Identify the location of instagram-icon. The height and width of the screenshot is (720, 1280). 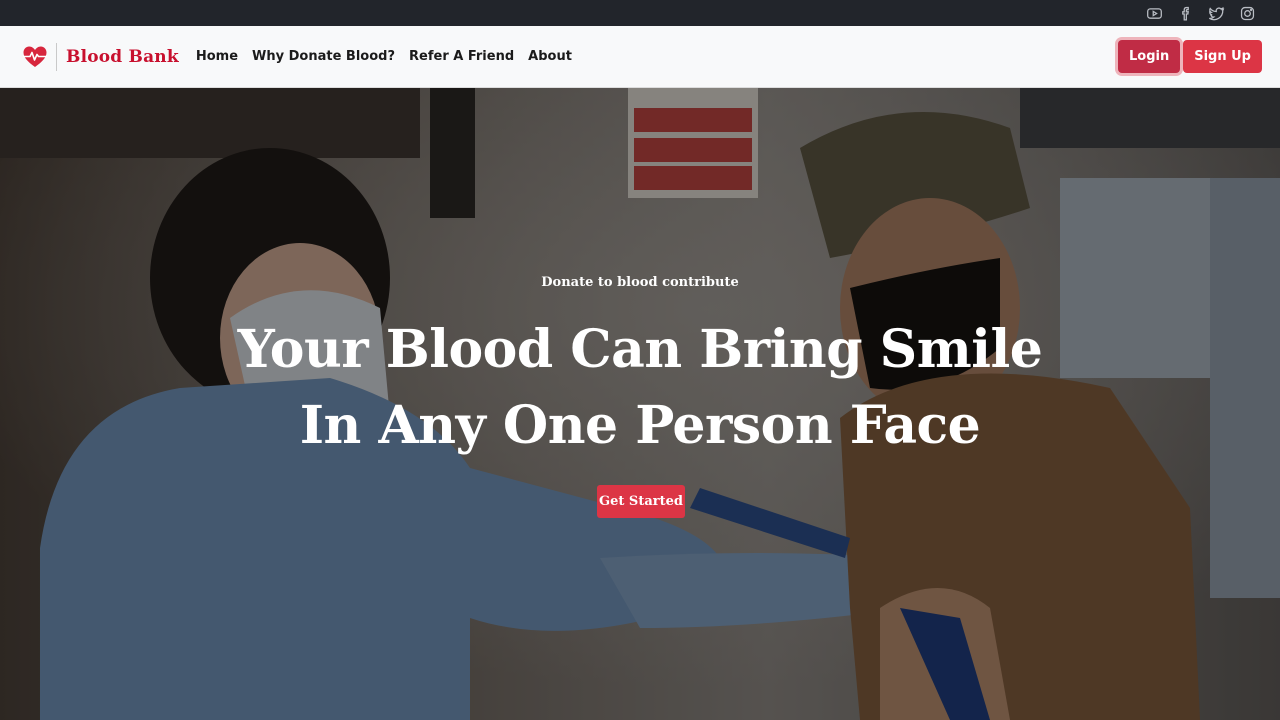
(1247, 13).